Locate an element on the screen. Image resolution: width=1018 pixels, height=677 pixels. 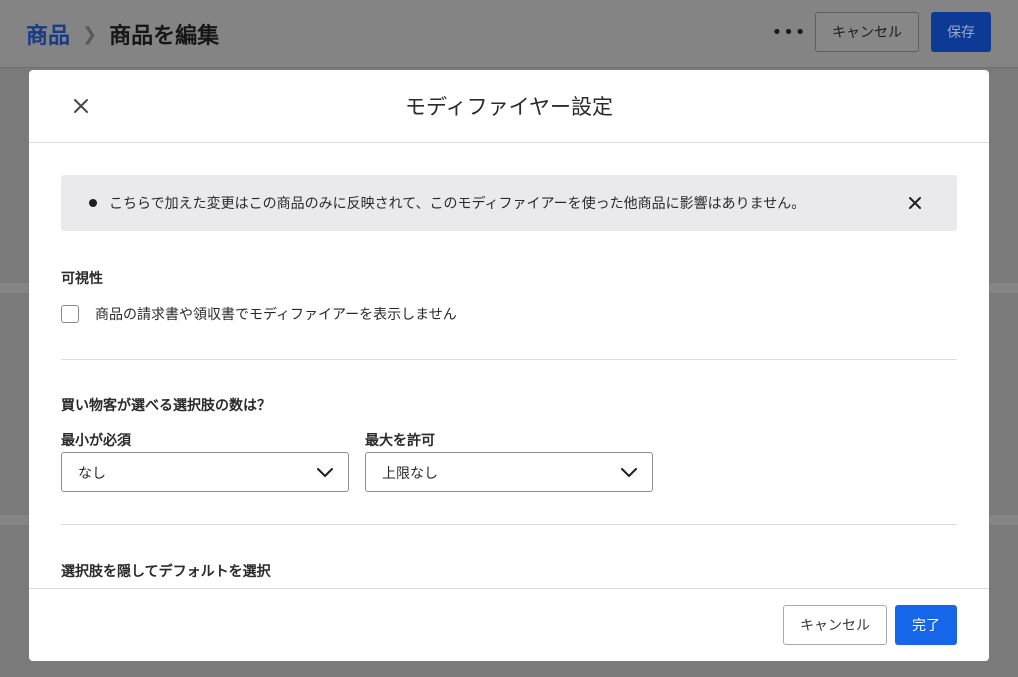
min-required-label: 最小が必須 is located at coordinates (96, 441).